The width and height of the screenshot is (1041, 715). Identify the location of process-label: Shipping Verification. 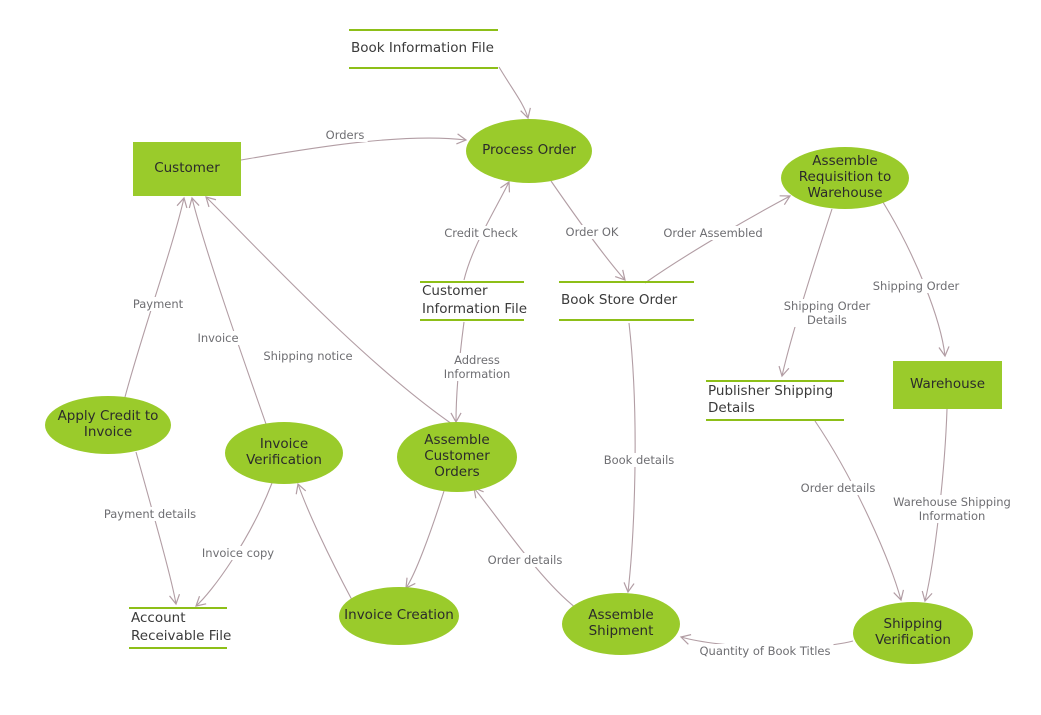
(913, 632).